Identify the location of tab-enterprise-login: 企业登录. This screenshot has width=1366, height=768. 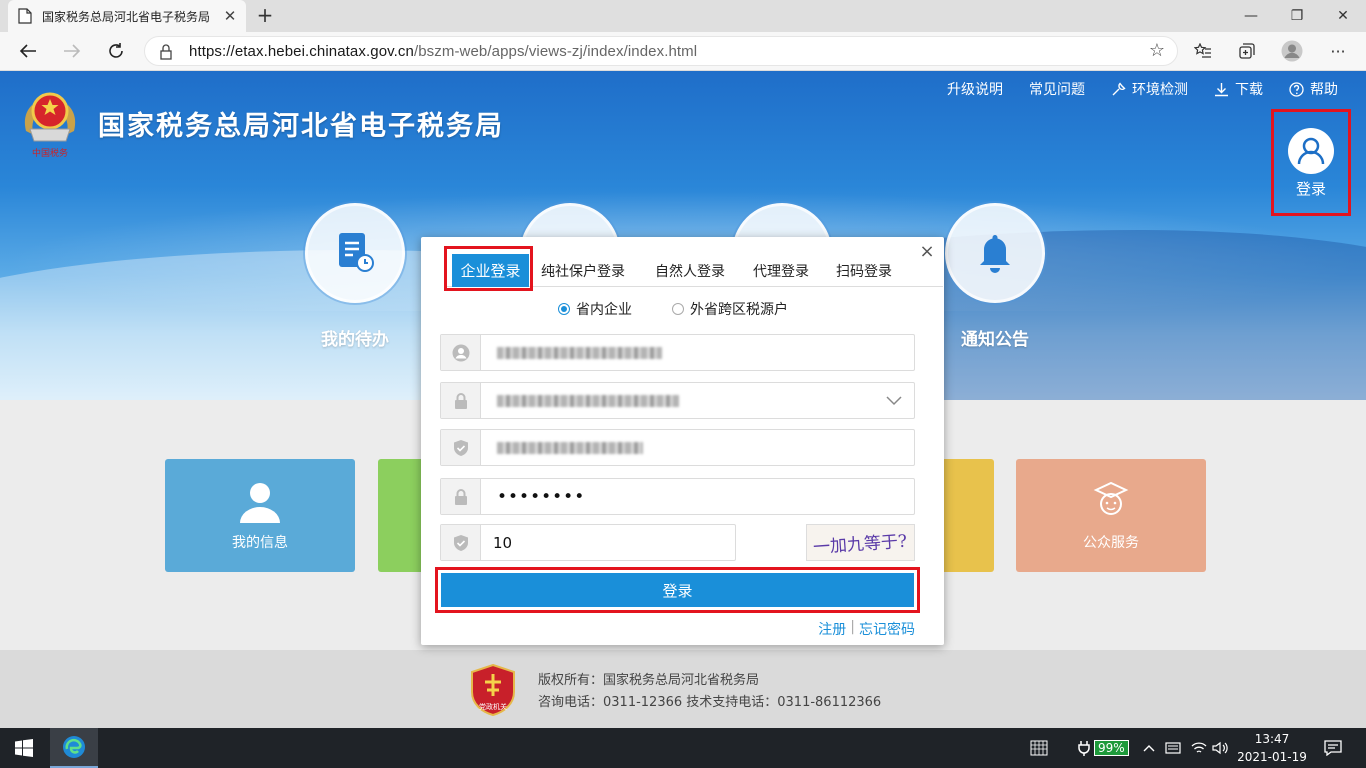
(488, 268).